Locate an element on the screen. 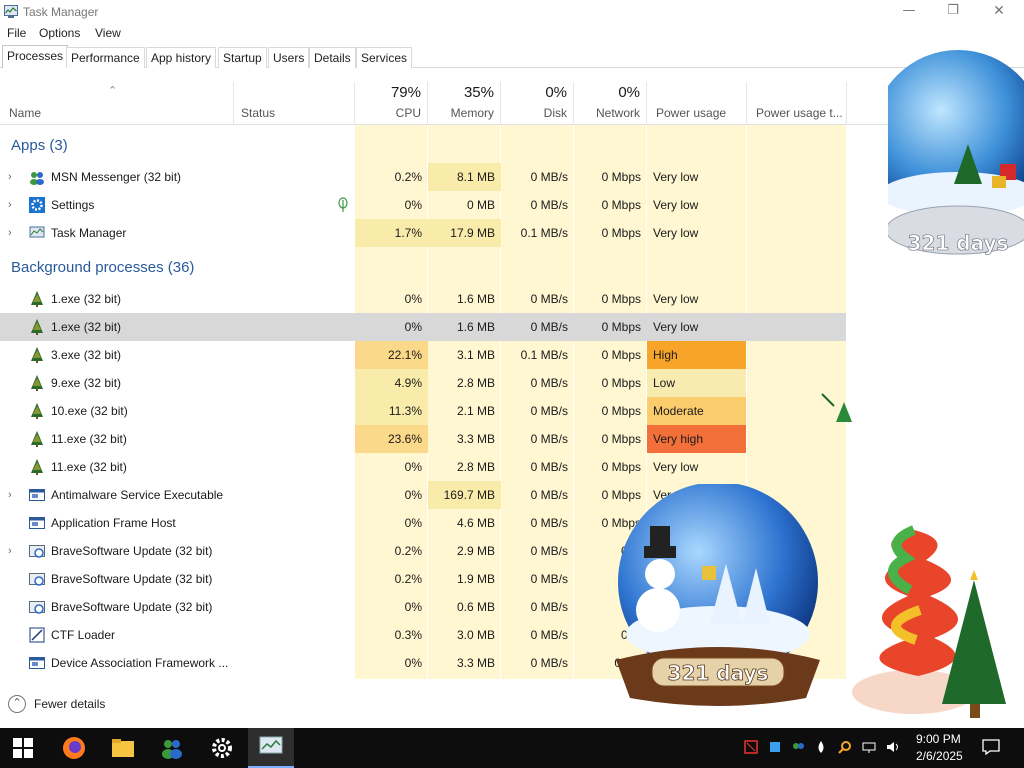 The width and height of the screenshot is (1024, 768). close-button: ✕ is located at coordinates (999, 12).